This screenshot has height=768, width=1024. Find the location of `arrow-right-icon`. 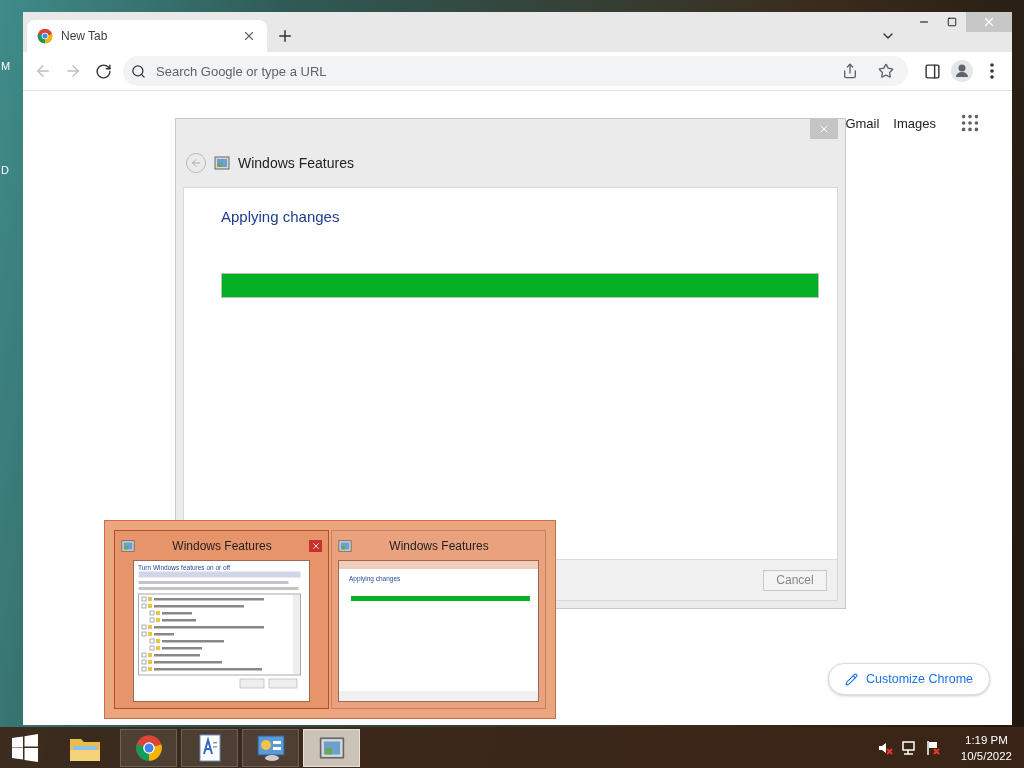

arrow-right-icon is located at coordinates (73, 71).